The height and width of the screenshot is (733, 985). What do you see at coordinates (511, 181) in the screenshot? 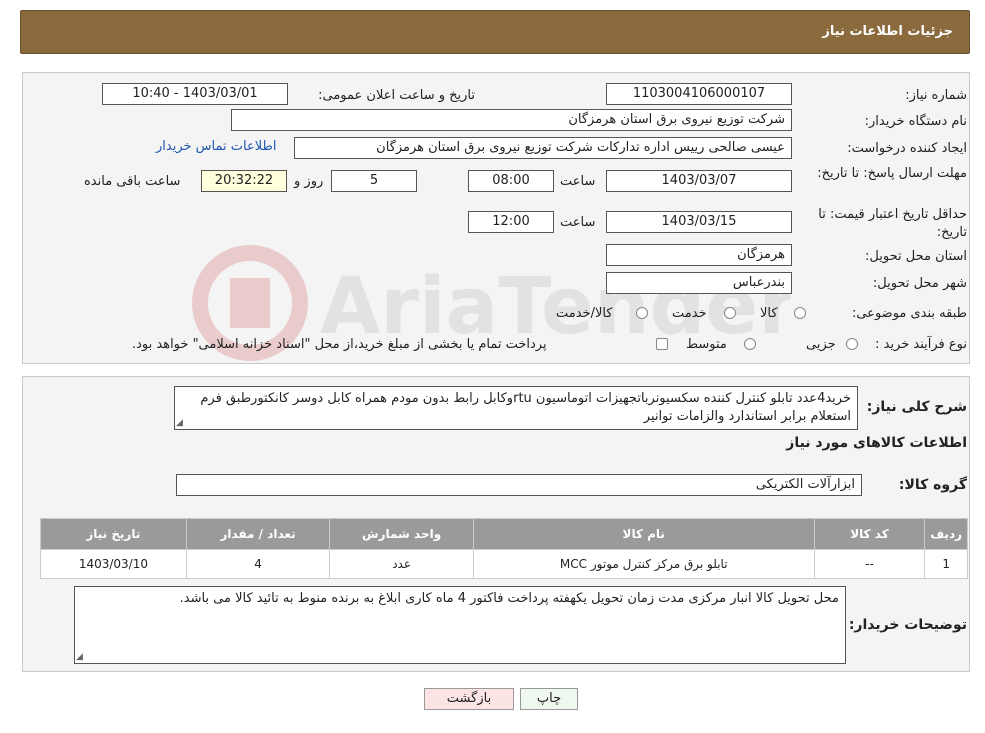
I see `deadline-time-field: 08:00` at bounding box center [511, 181].